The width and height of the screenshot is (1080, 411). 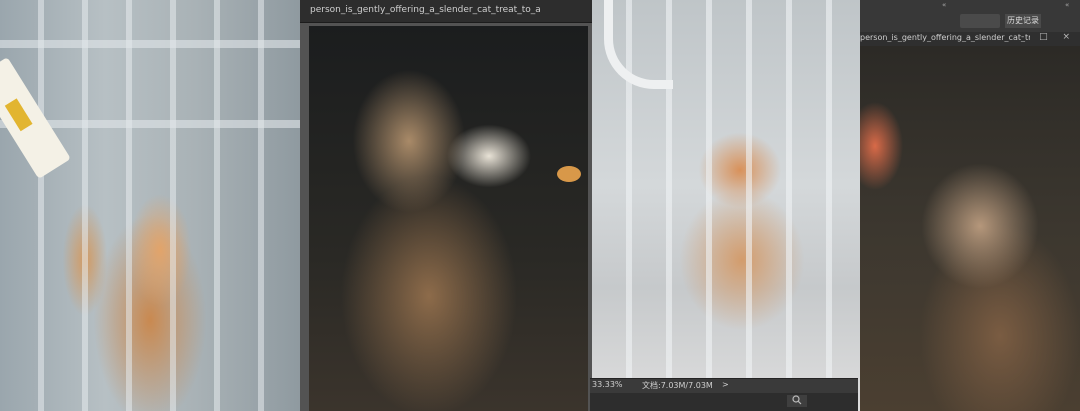 What do you see at coordinates (569, 174) in the screenshot?
I see `treat-piece` at bounding box center [569, 174].